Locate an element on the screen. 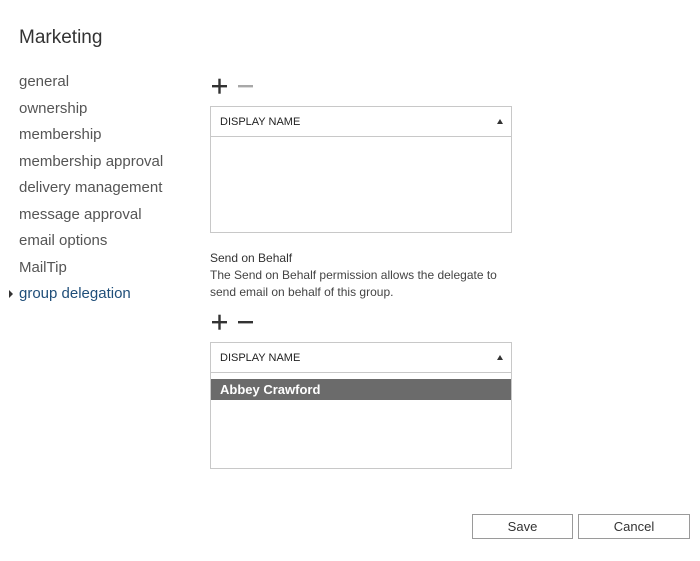  remove-send-on-behalf-button is located at coordinates (246, 322).